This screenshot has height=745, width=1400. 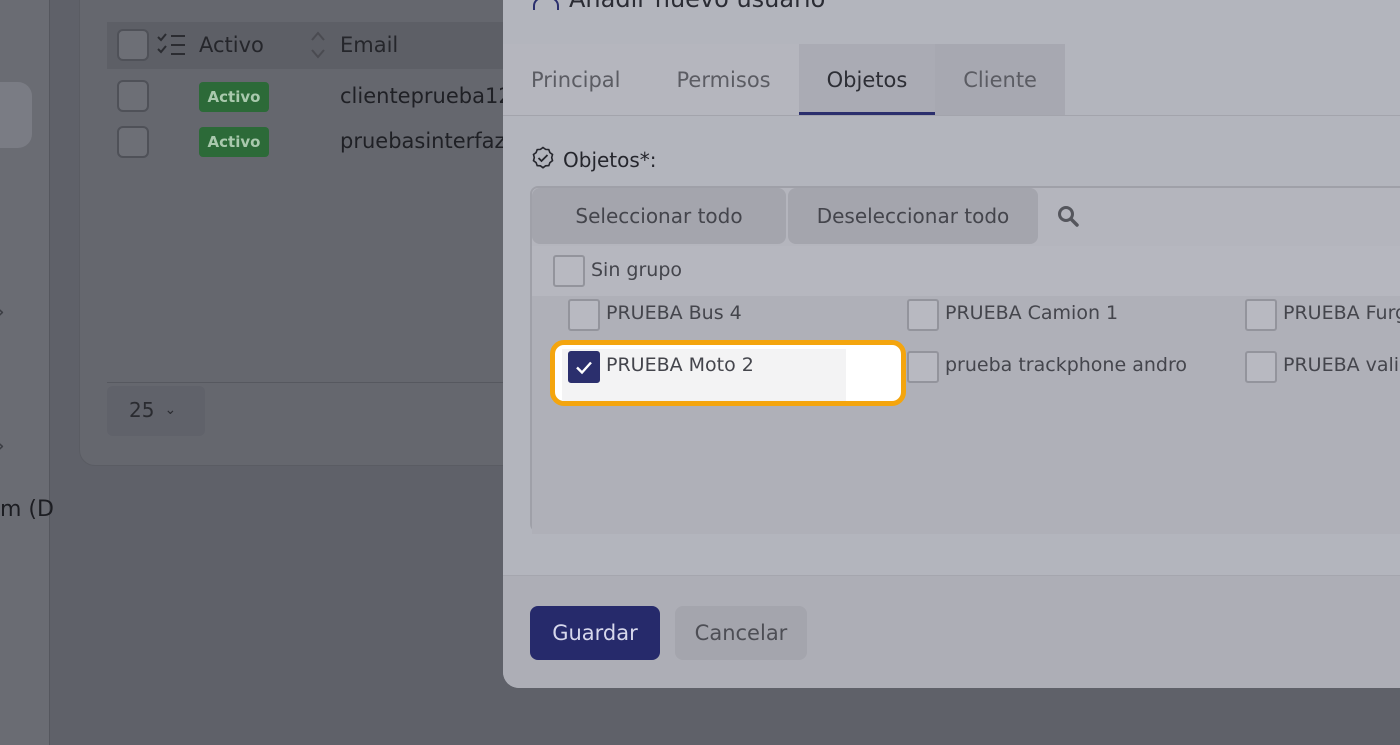 What do you see at coordinates (741, 633) in the screenshot?
I see `cancel-button: Cancelar` at bounding box center [741, 633].